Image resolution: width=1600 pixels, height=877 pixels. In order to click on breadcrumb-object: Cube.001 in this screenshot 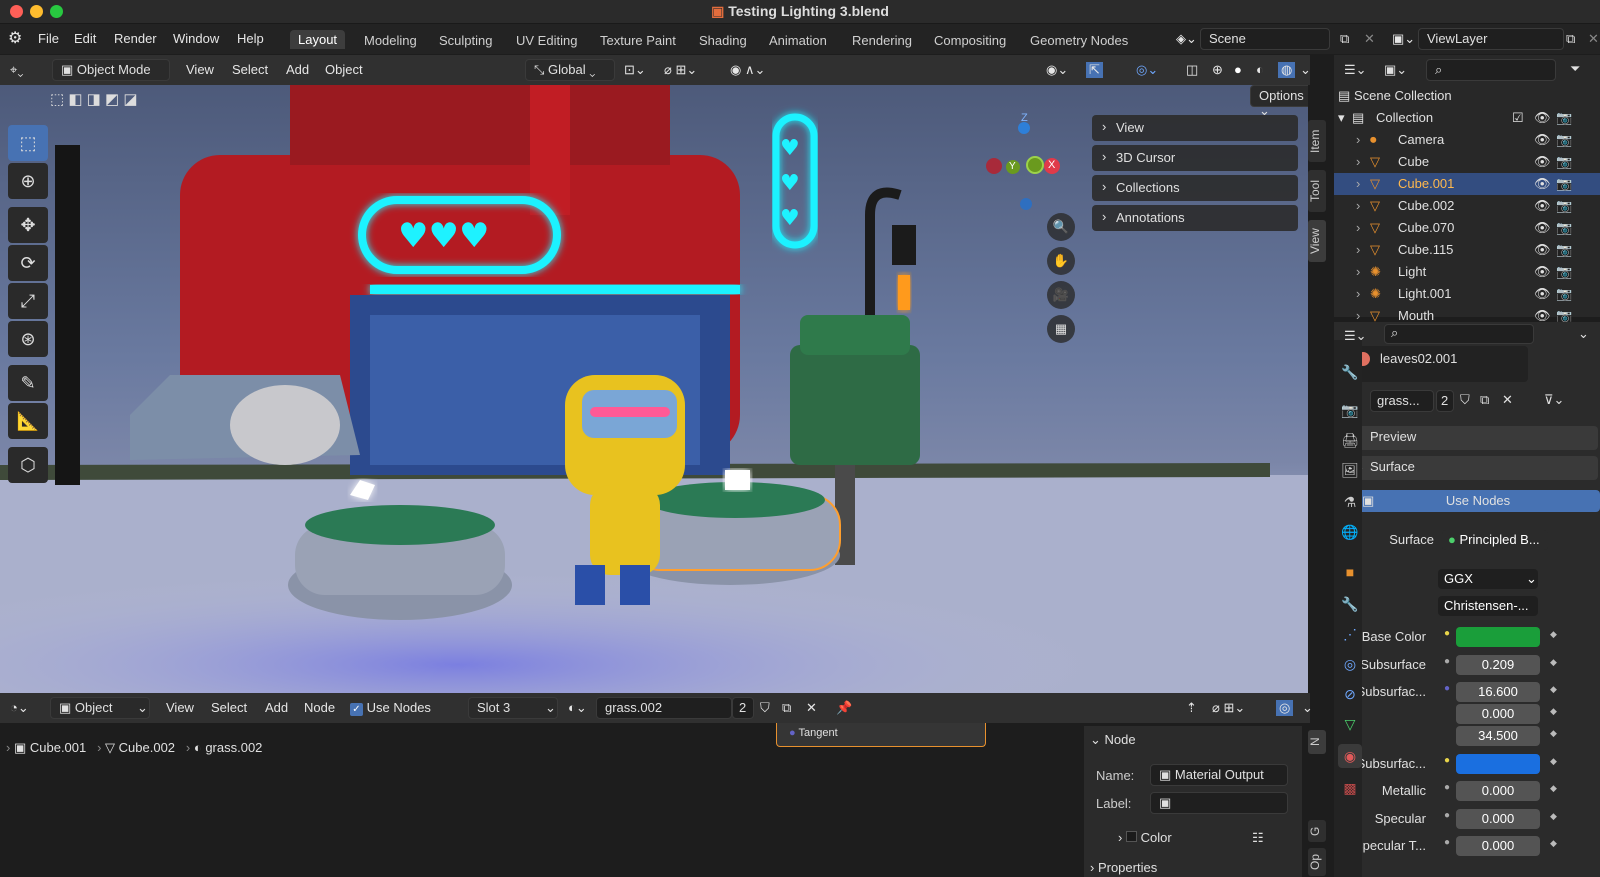, I will do `click(58, 747)`.